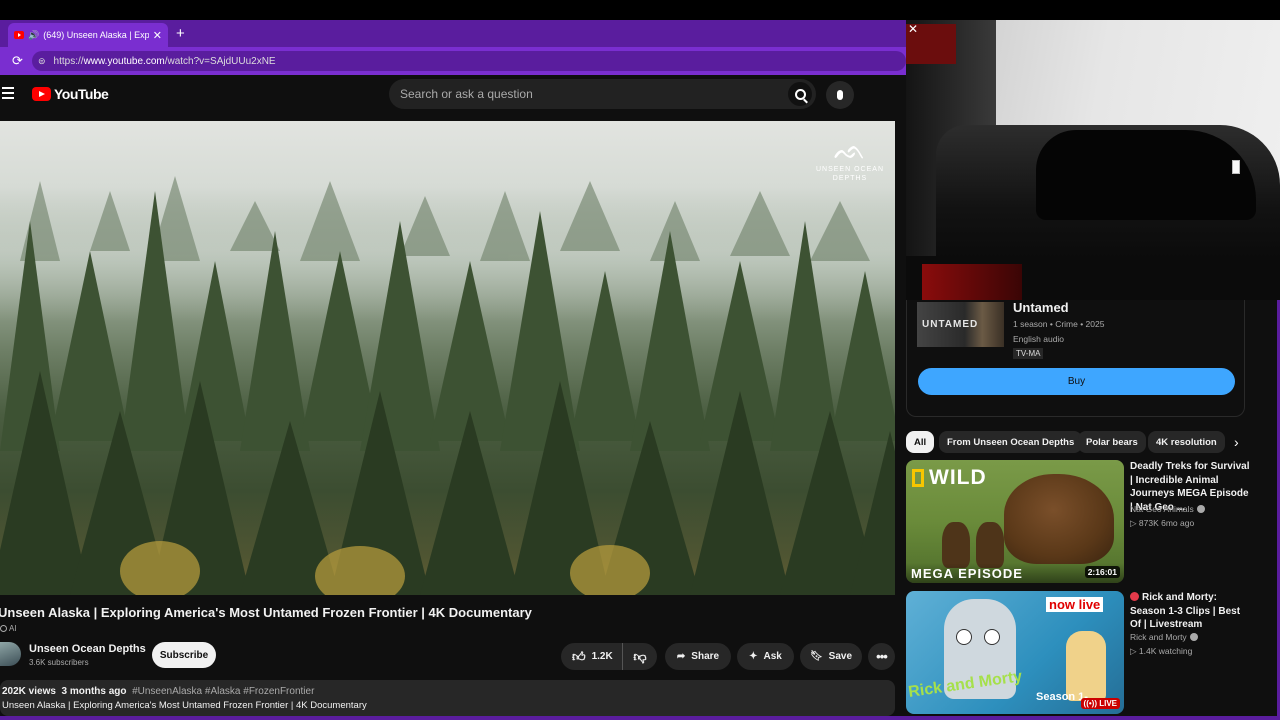 The image size is (1280, 720). I want to click on top-black-strip, so click(640, 10).